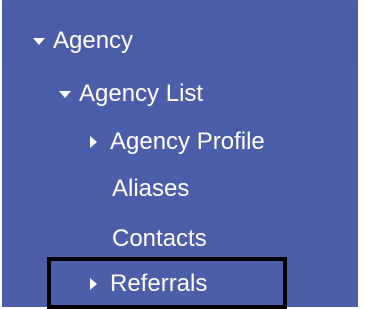 The image size is (365, 309). Describe the element at coordinates (141, 93) in the screenshot. I see `nav-item-label: Agency List` at that location.